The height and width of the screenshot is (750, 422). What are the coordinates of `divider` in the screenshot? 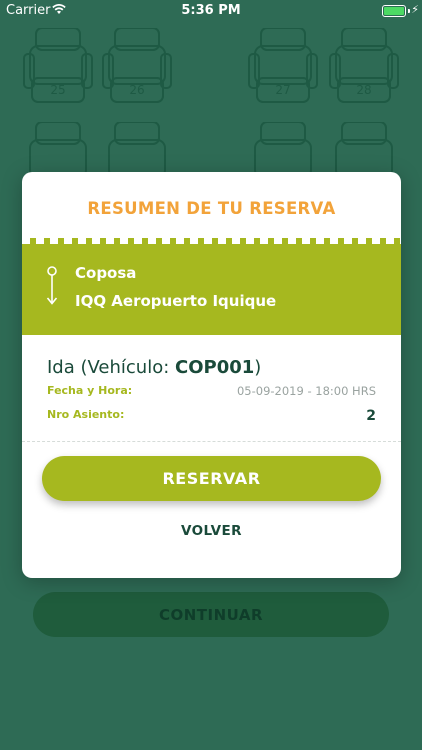 It's located at (211, 441).